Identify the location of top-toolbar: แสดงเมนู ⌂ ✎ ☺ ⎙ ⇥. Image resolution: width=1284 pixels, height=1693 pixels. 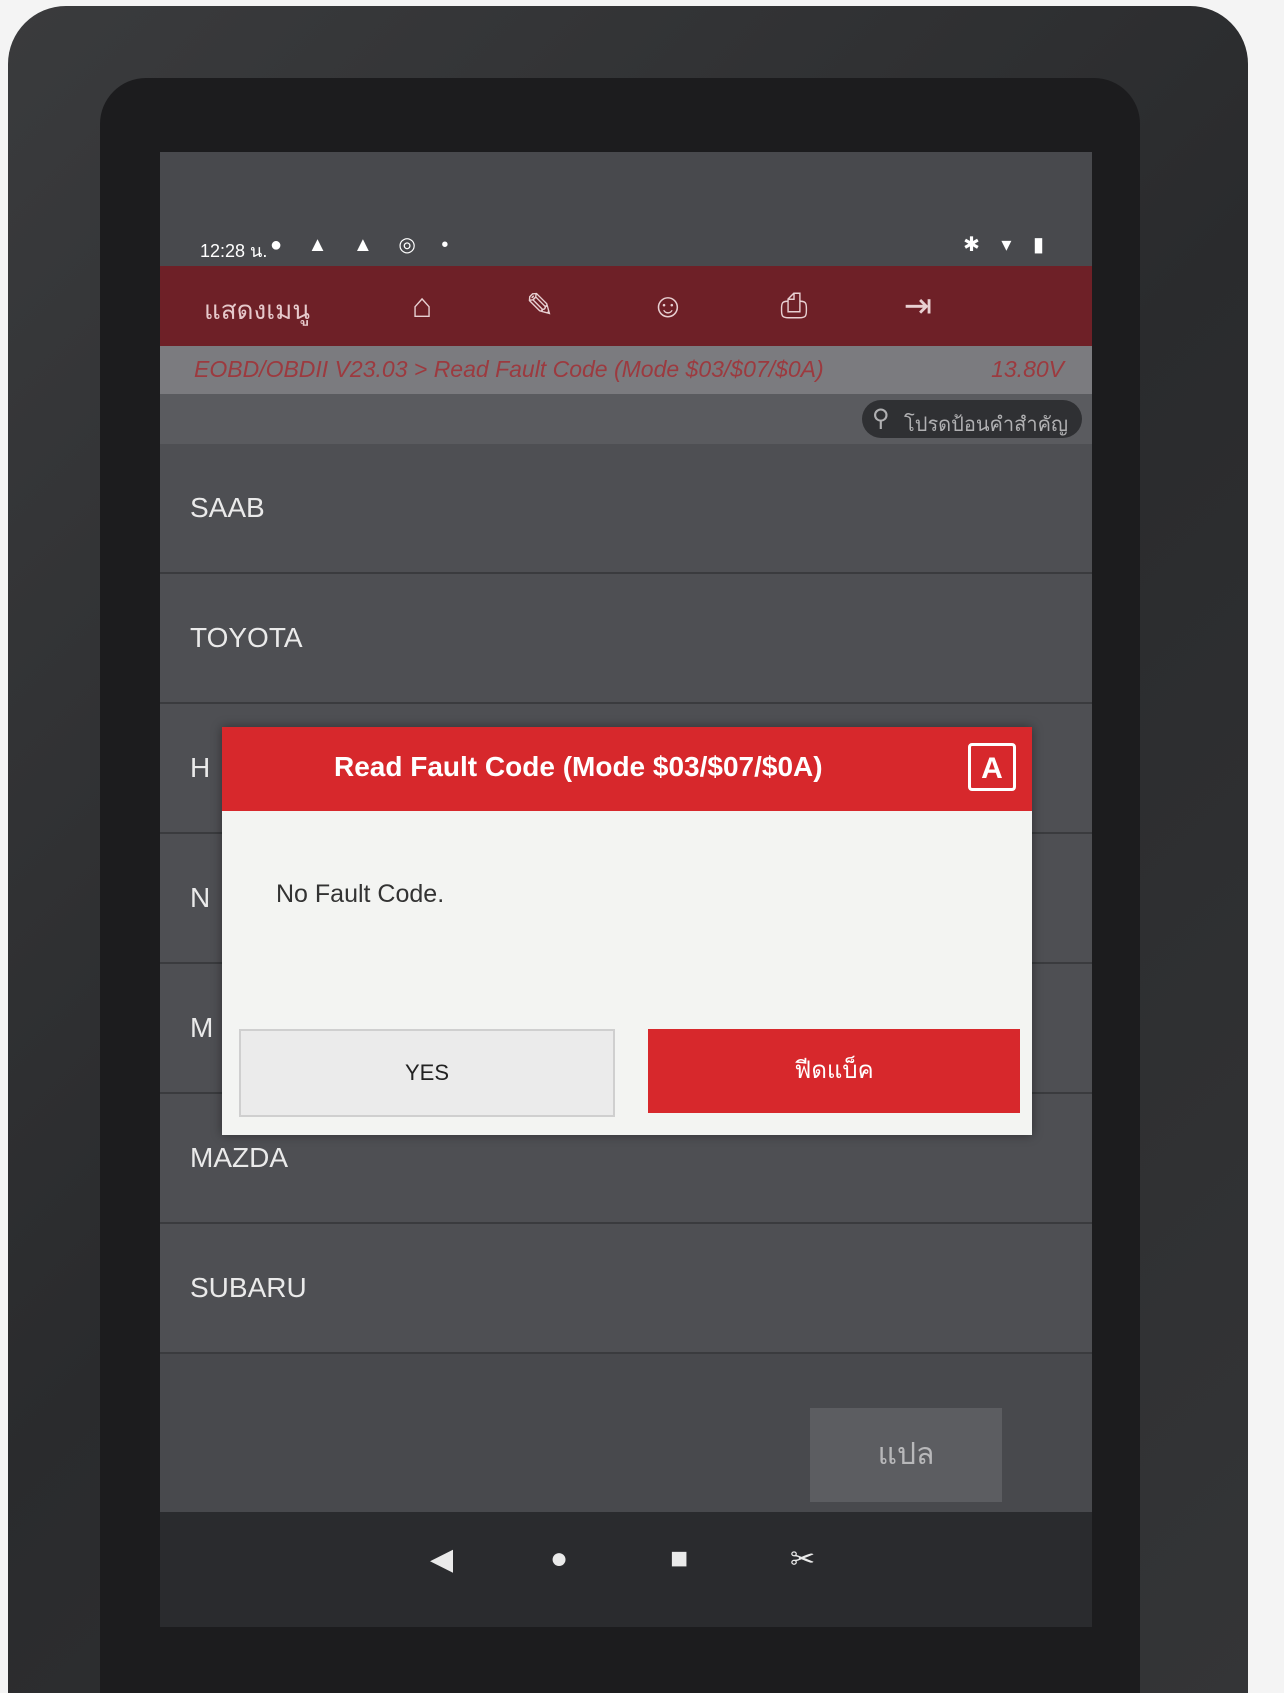
(626, 306).